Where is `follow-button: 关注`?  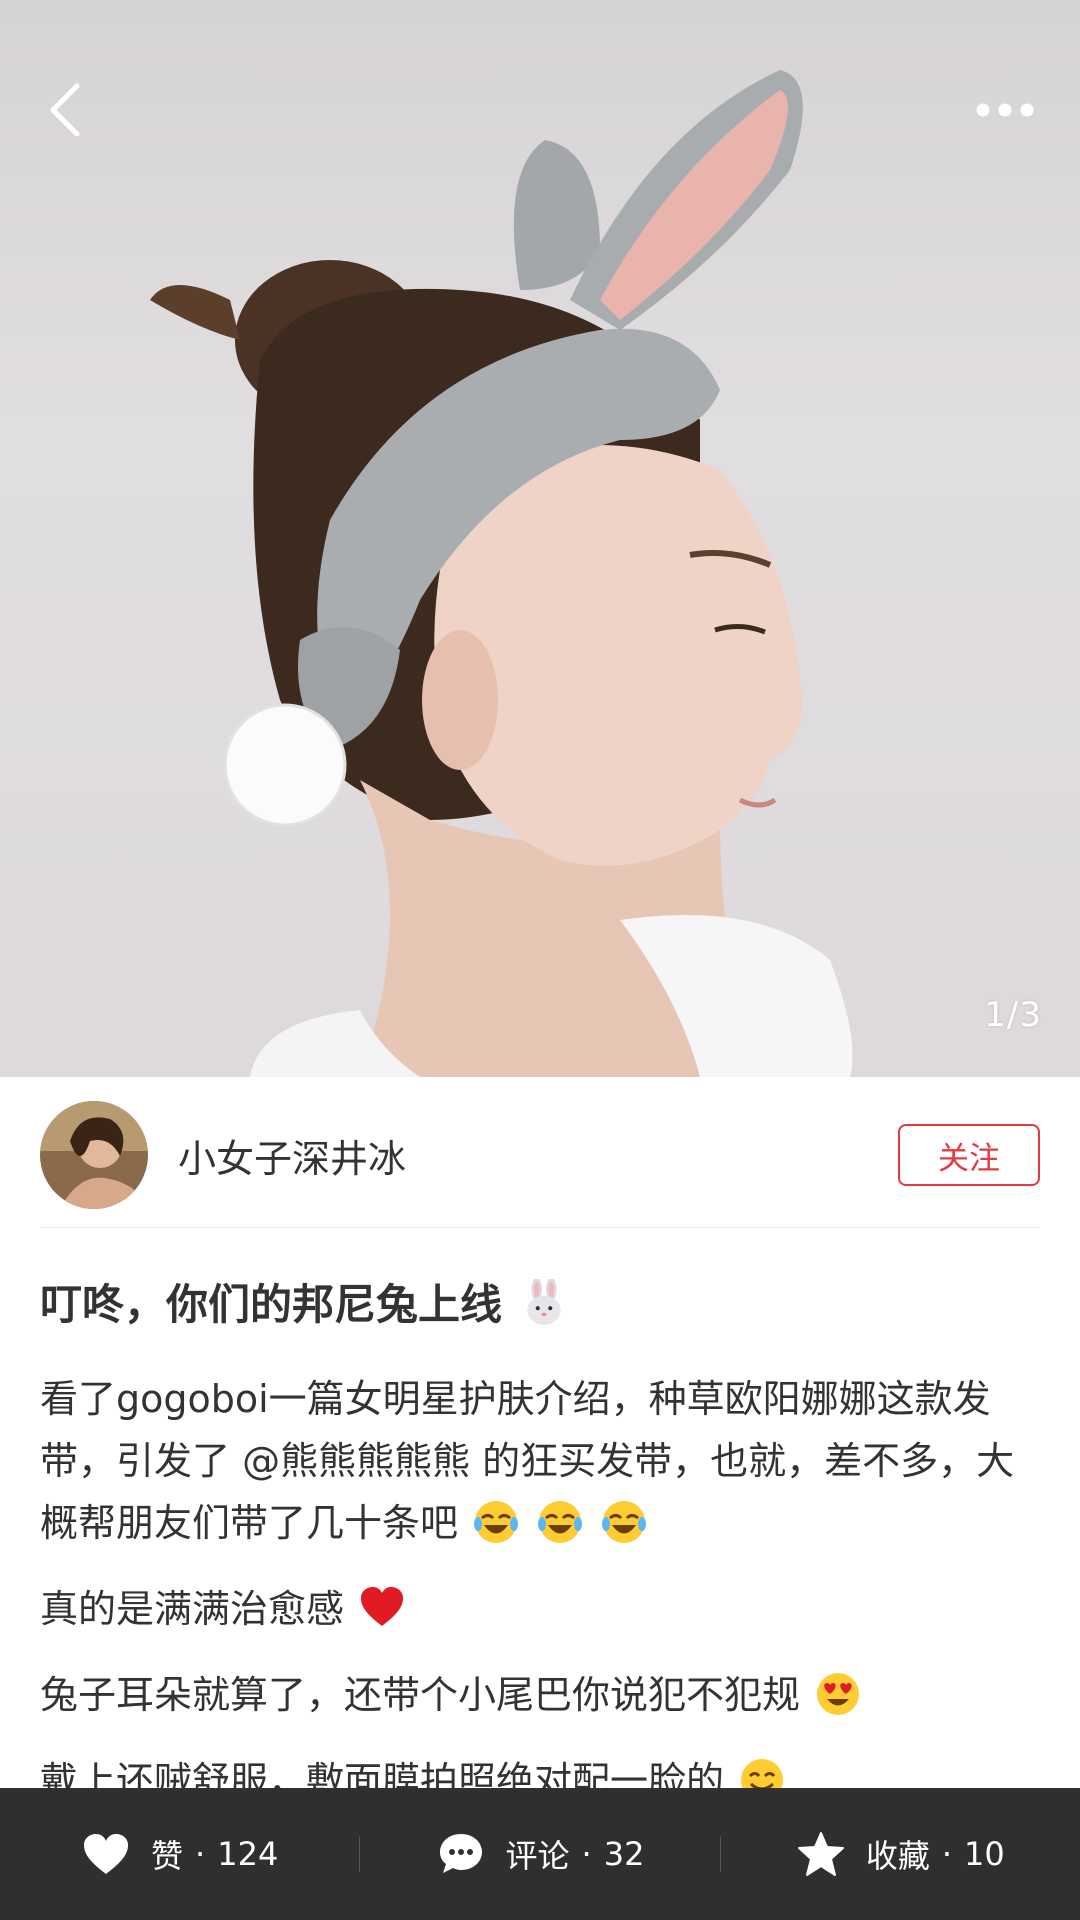
follow-button: 关注 is located at coordinates (969, 1155).